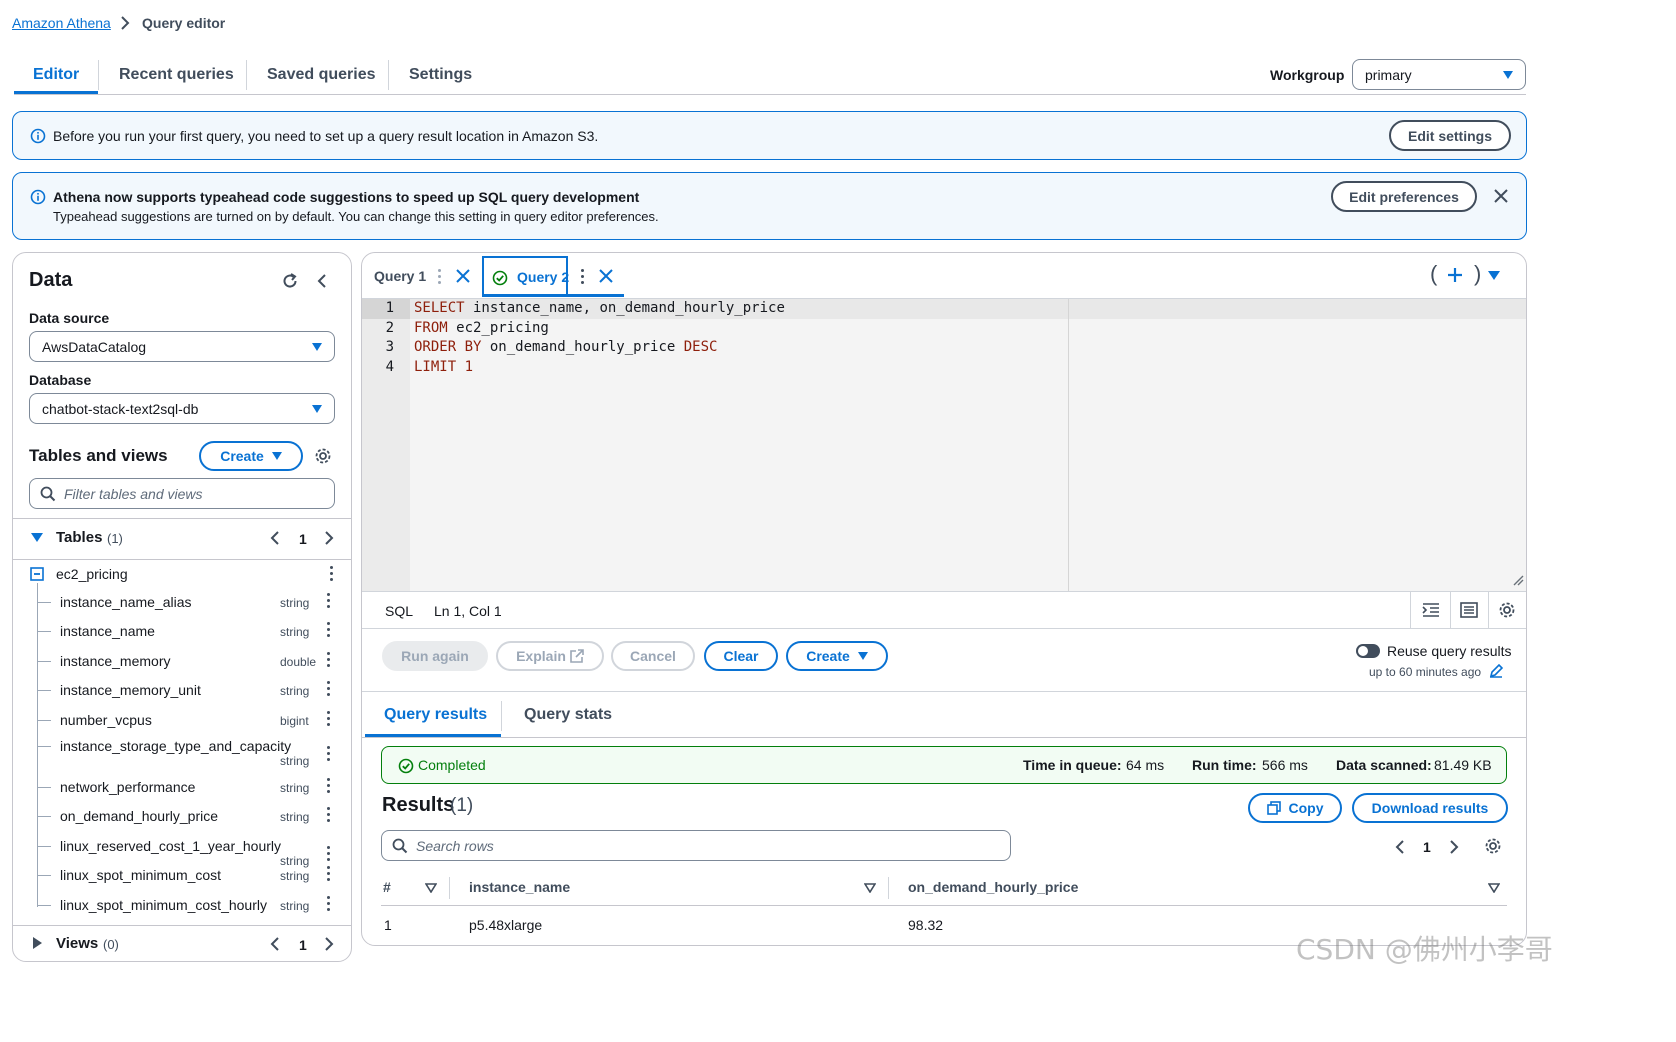 The height and width of the screenshot is (1042, 1676). Describe the element at coordinates (44, 661) in the screenshot. I see `tree-connector` at that location.